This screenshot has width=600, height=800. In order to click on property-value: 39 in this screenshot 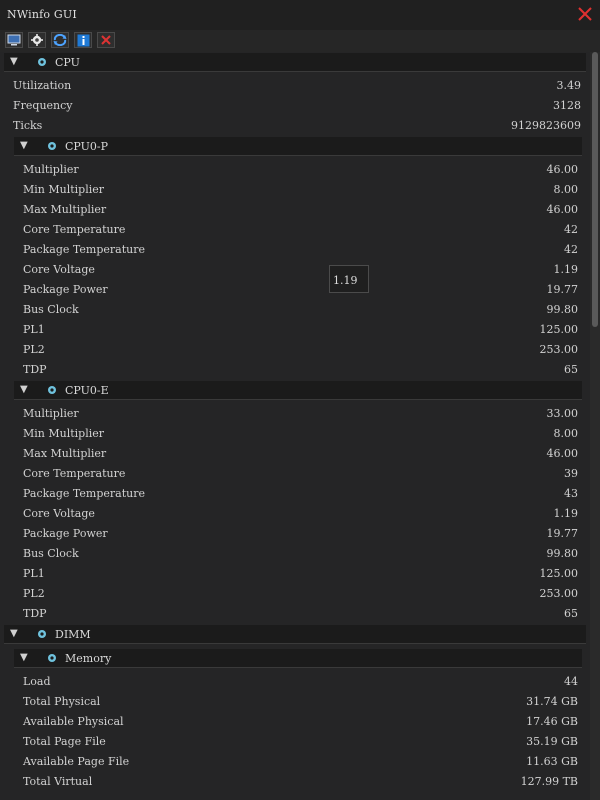, I will do `click(571, 473)`.